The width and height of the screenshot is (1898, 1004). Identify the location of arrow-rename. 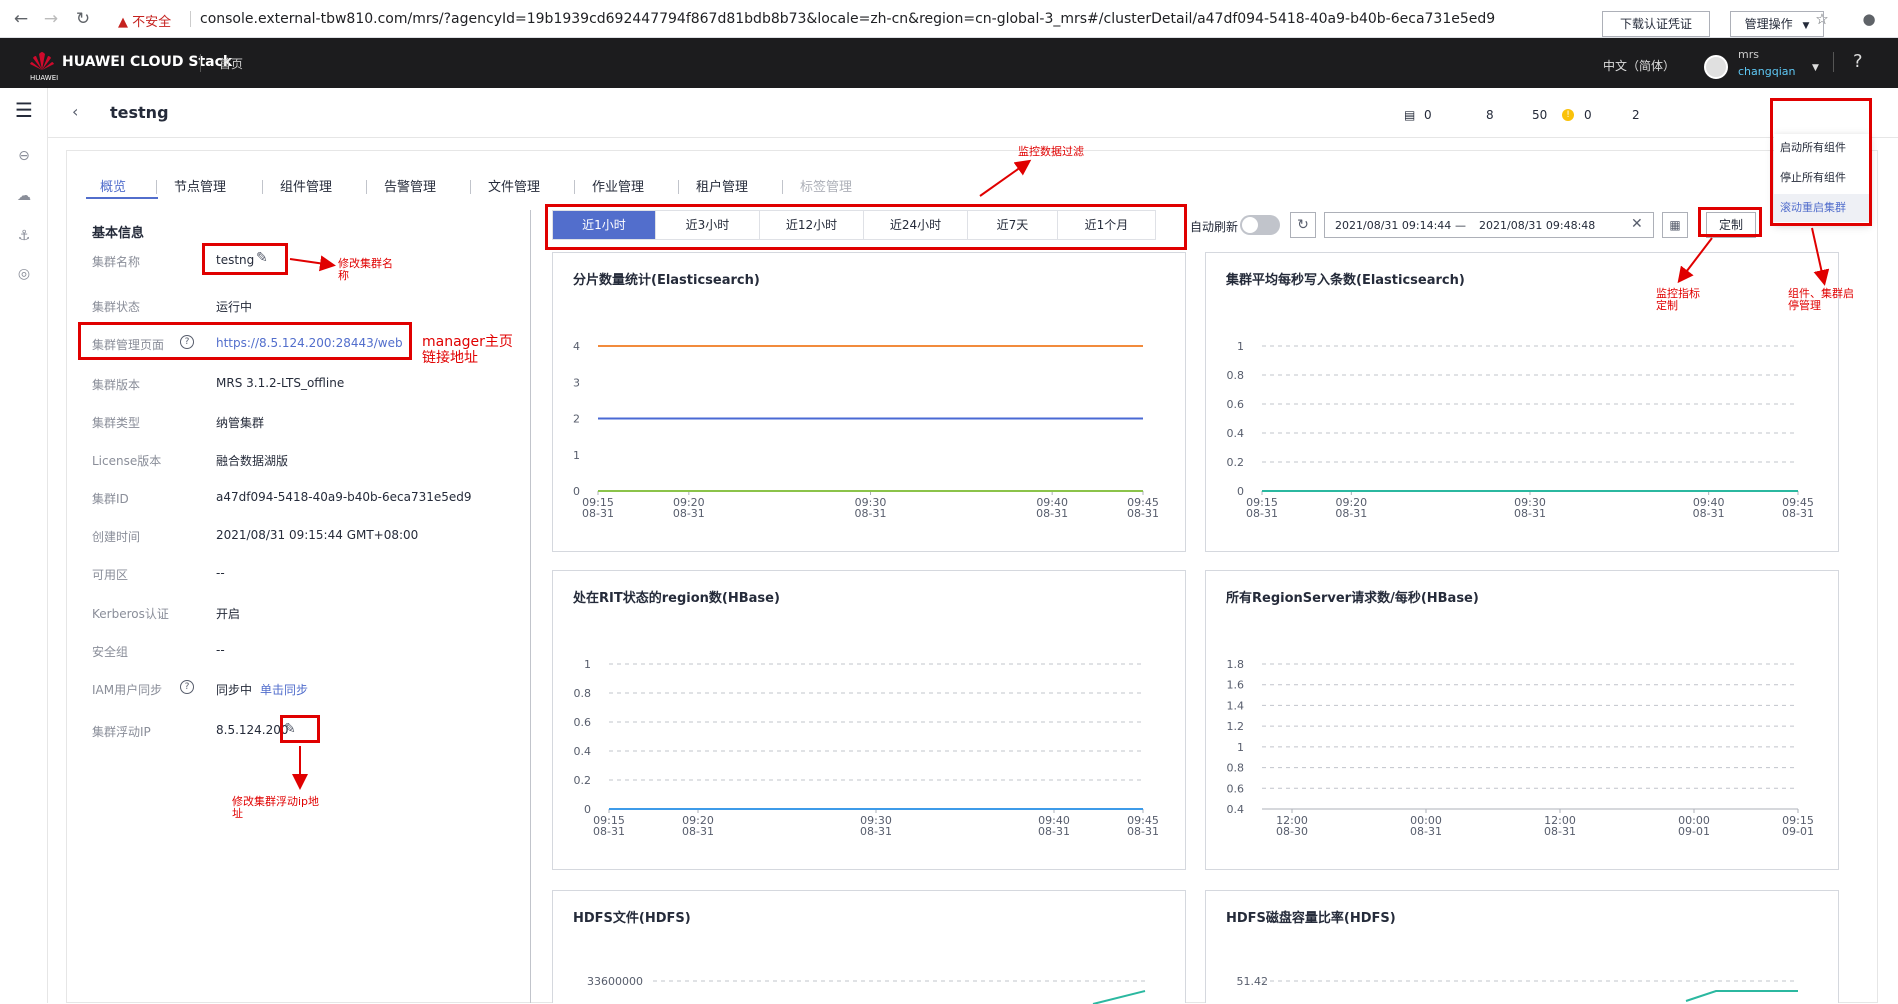
(312, 263).